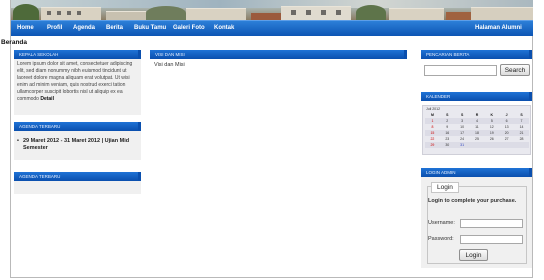 Image resolution: width=544 pixels, height=280 pixels. I want to click on username-label: Username:, so click(441, 223).